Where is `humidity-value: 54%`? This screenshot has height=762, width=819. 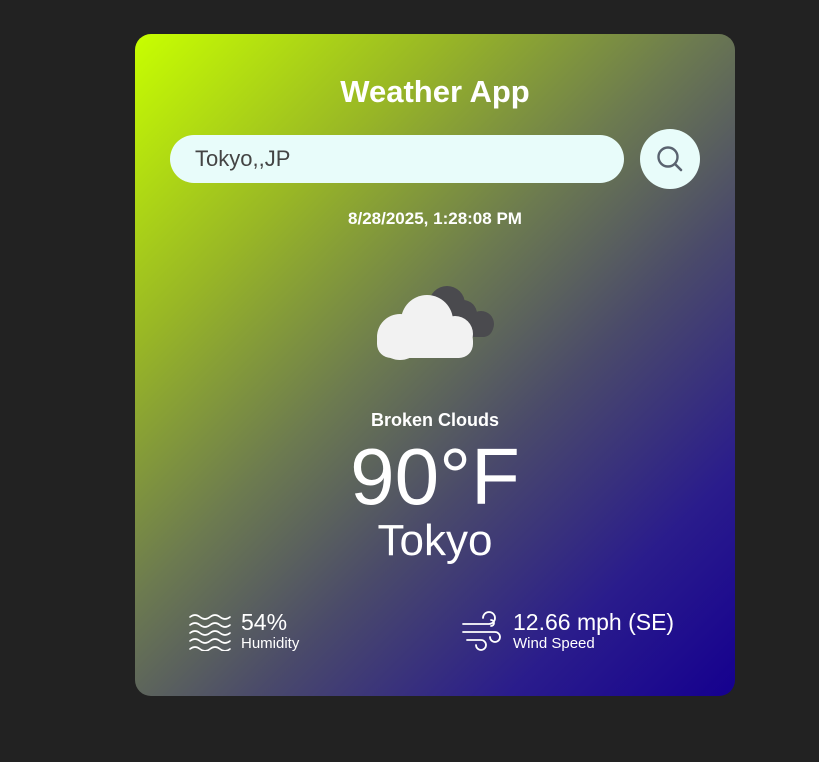
humidity-value: 54% is located at coordinates (264, 622).